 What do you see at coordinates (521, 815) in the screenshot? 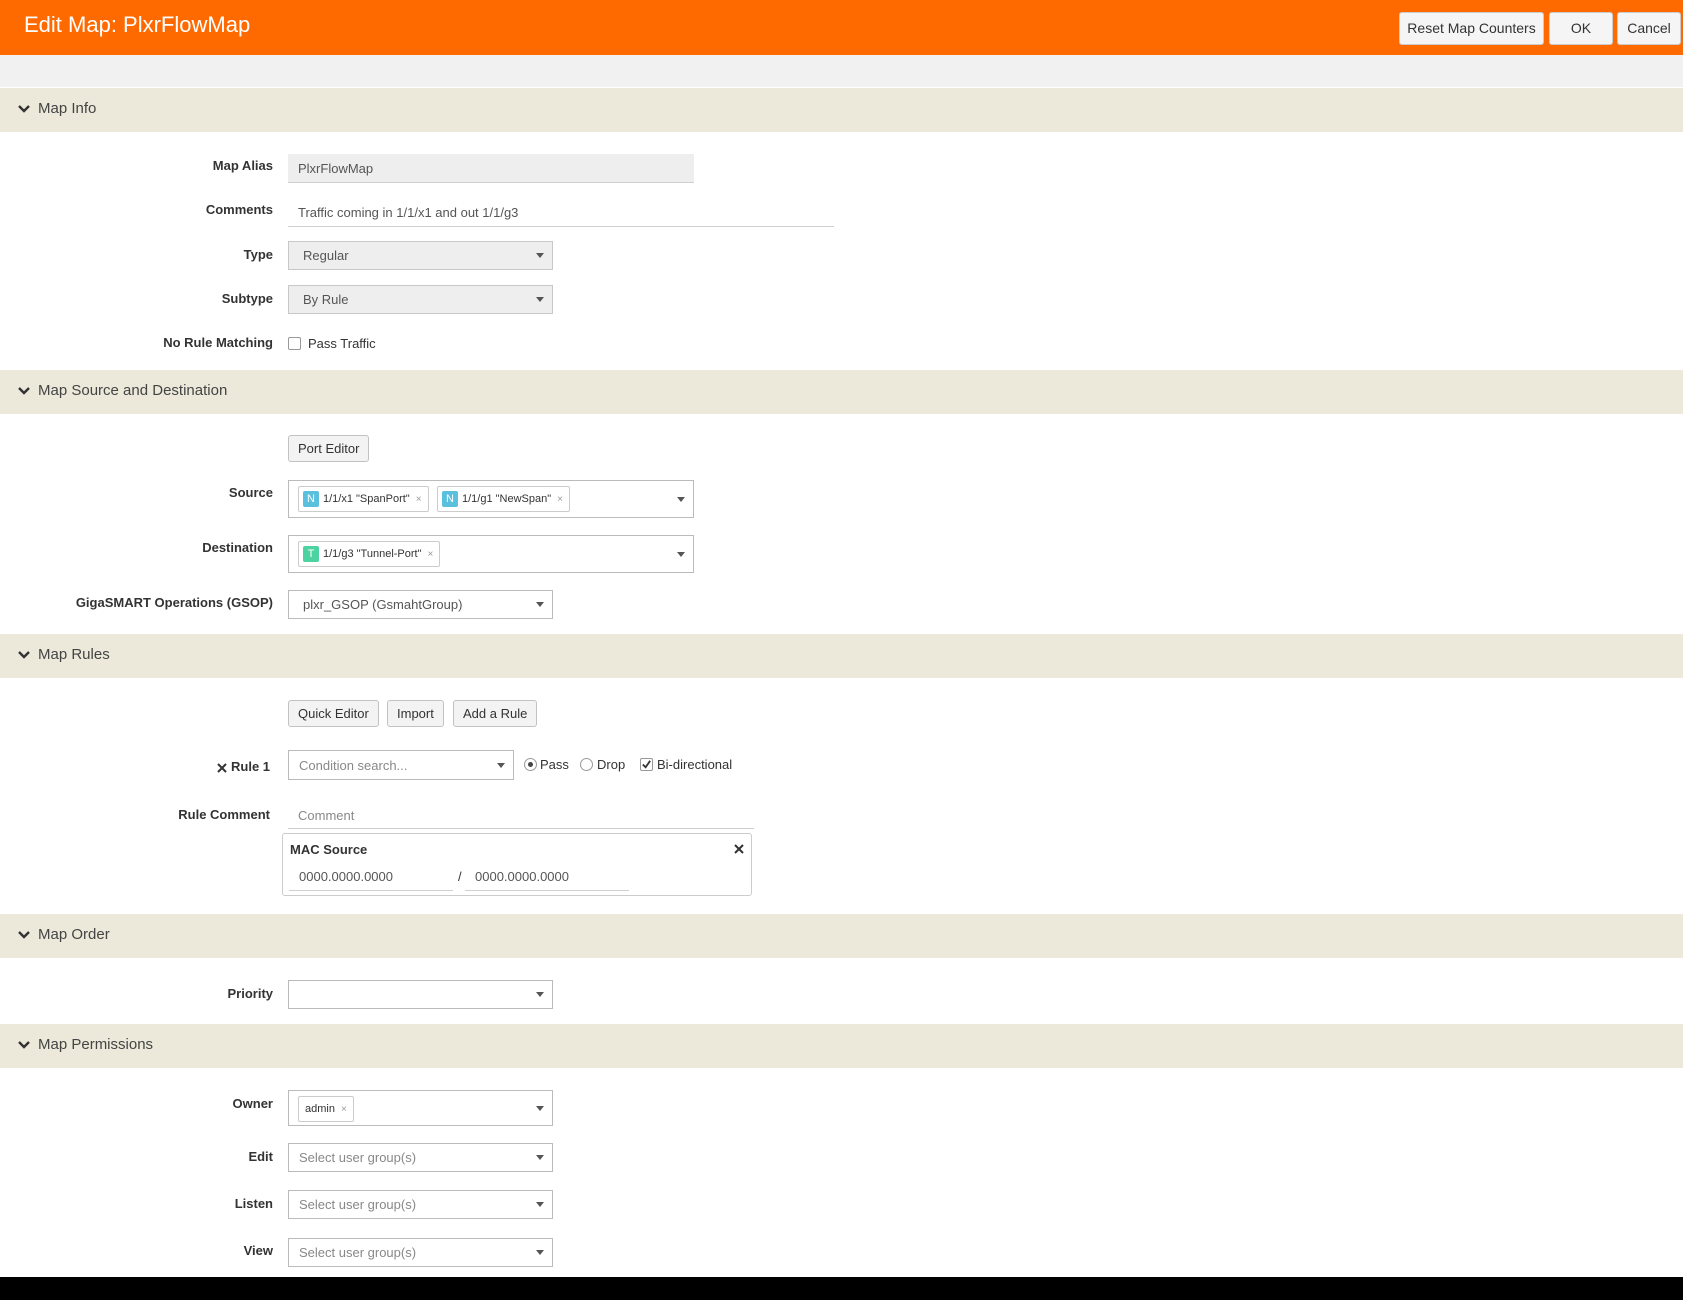
I see `rule-comment-input: Comment` at bounding box center [521, 815].